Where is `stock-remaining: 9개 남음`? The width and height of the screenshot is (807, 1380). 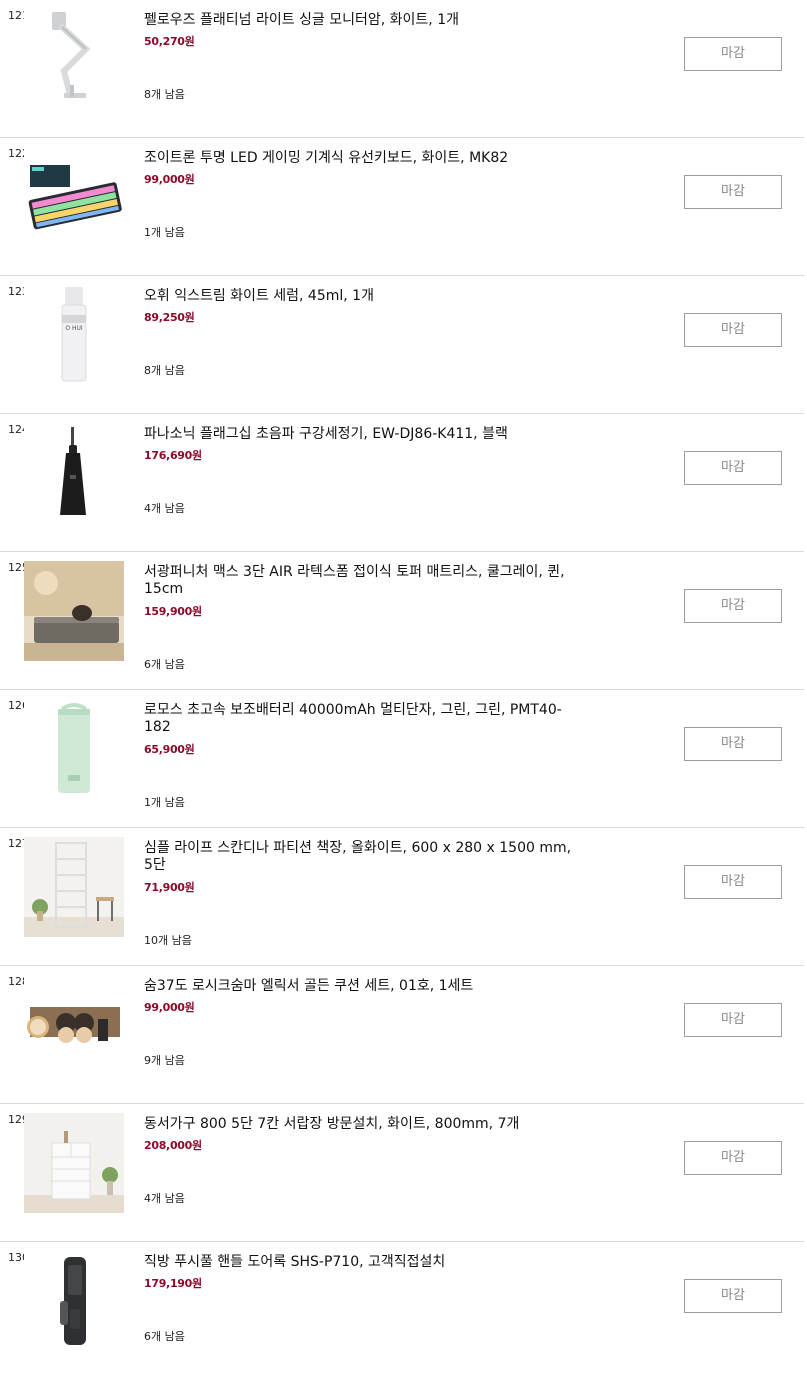
stock-remaining: 9개 남음 is located at coordinates (164, 1060).